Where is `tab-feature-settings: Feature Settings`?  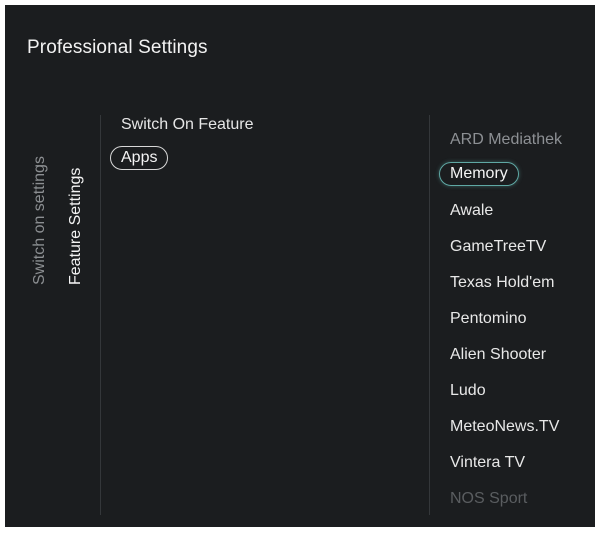
tab-feature-settings: Feature Settings is located at coordinates (76, 200).